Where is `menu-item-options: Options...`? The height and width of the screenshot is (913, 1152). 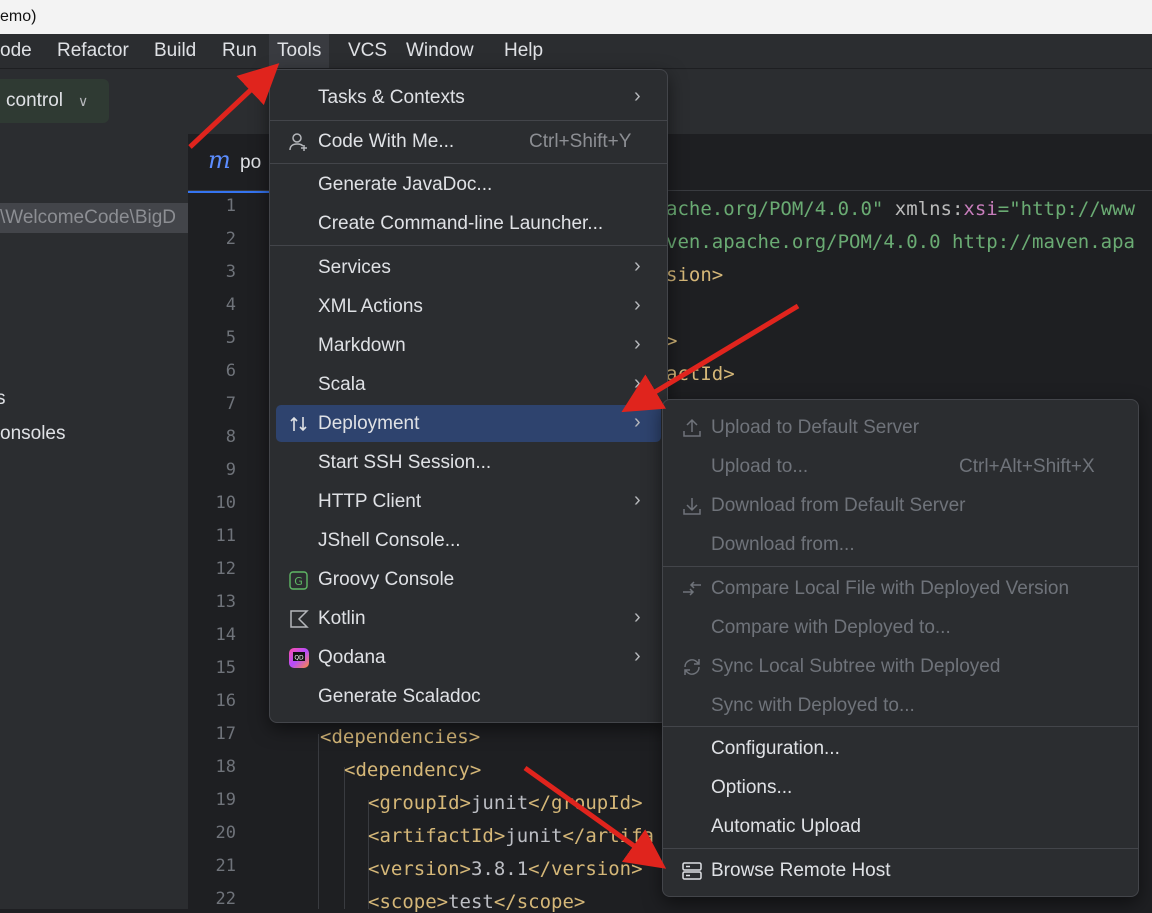
menu-item-options: Options... is located at coordinates (900, 787).